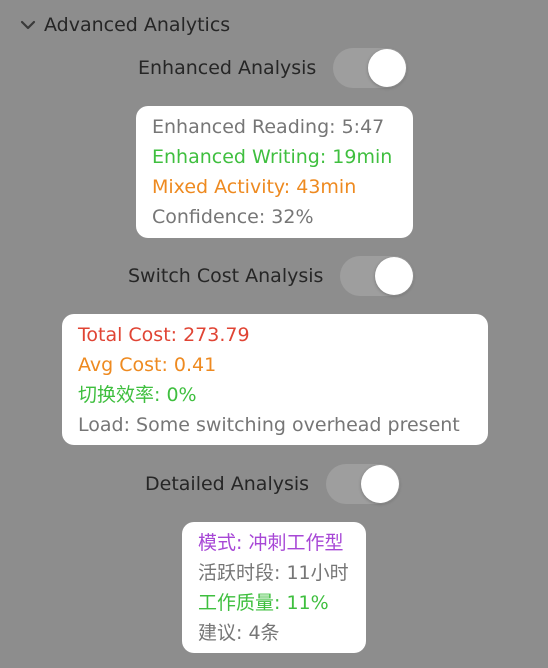 This screenshot has width=548, height=668. What do you see at coordinates (164, 335) in the screenshot?
I see `total-cost-text: Total Cost: 273.79` at bounding box center [164, 335].